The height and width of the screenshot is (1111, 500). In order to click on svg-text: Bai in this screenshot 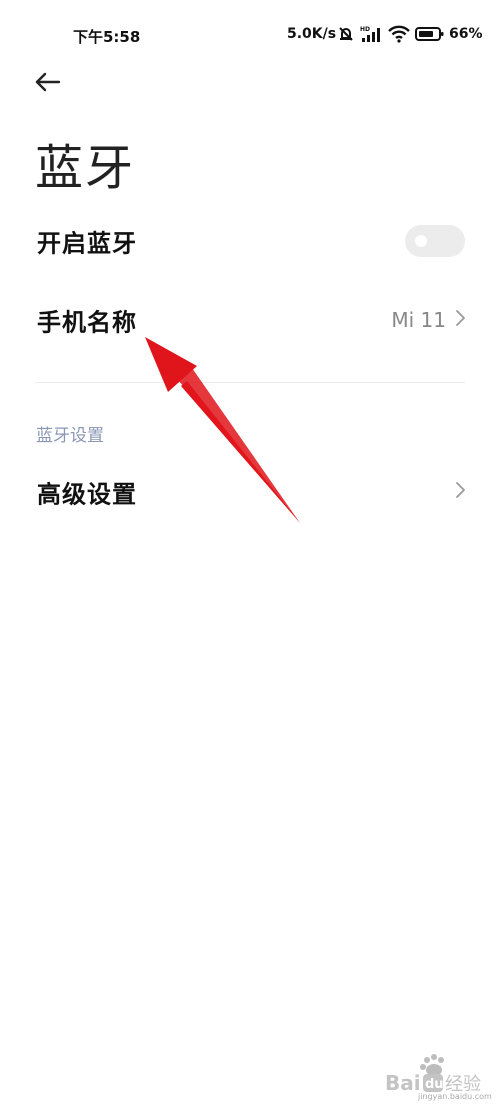, I will do `click(403, 1083)`.